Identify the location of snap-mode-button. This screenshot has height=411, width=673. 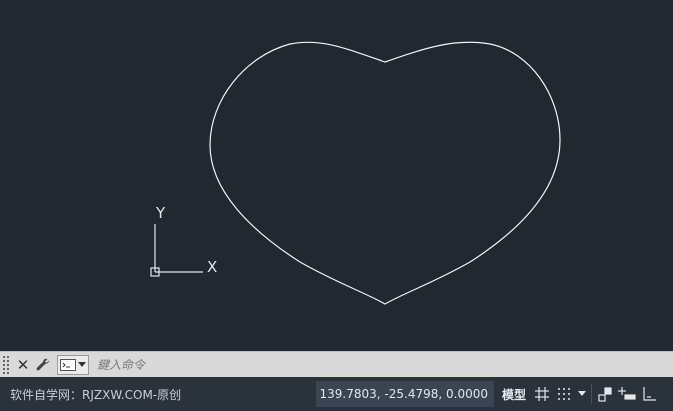
(564, 394).